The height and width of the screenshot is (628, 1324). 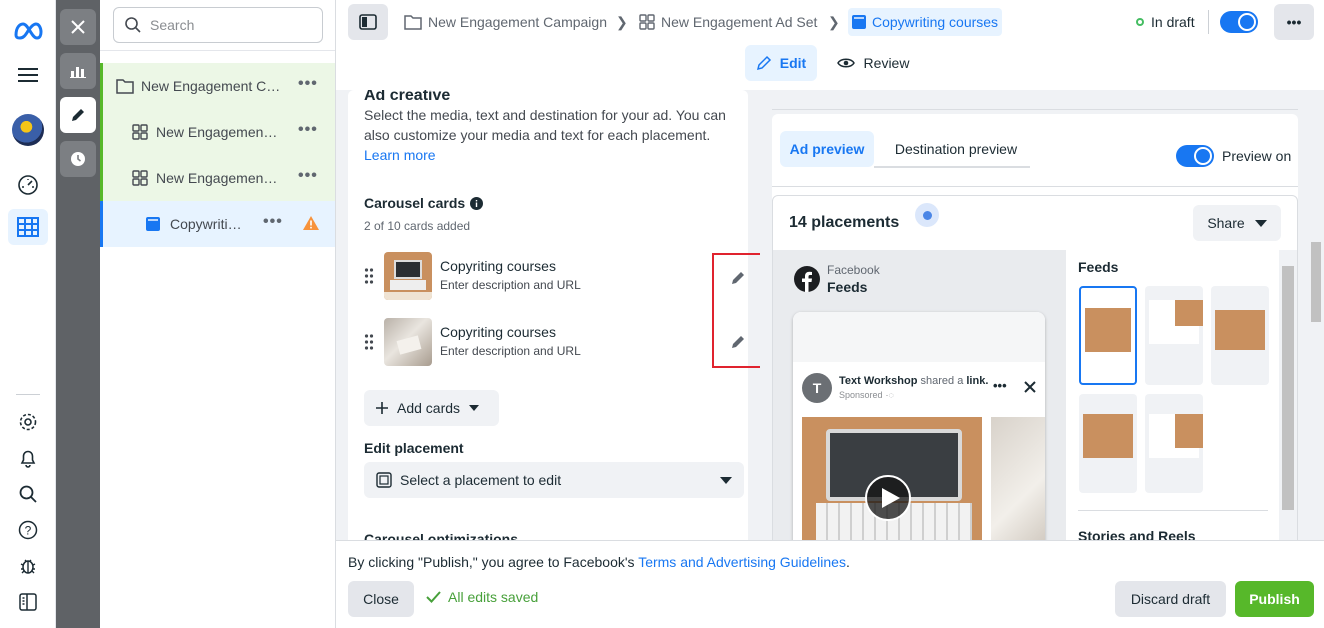 What do you see at coordinates (1030, 387) in the screenshot?
I see `close-icon` at bounding box center [1030, 387].